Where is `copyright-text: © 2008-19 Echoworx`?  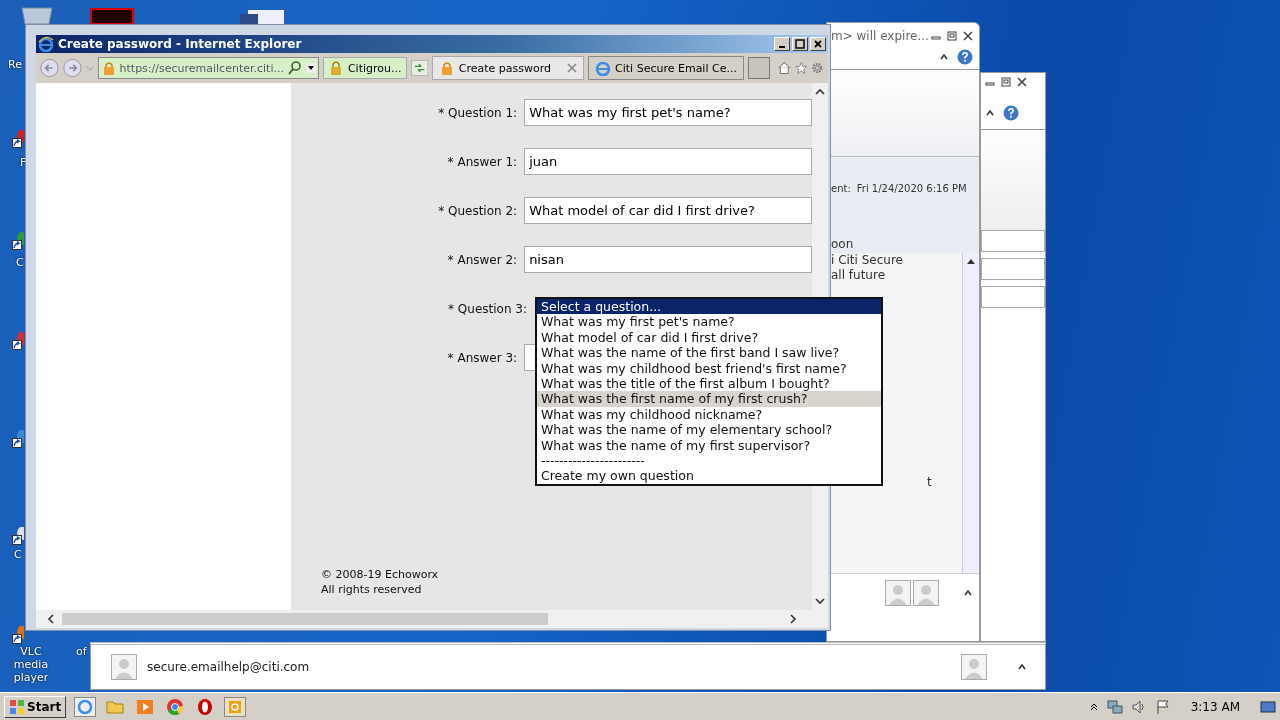 copyright-text: © 2008-19 Echoworx is located at coordinates (380, 574).